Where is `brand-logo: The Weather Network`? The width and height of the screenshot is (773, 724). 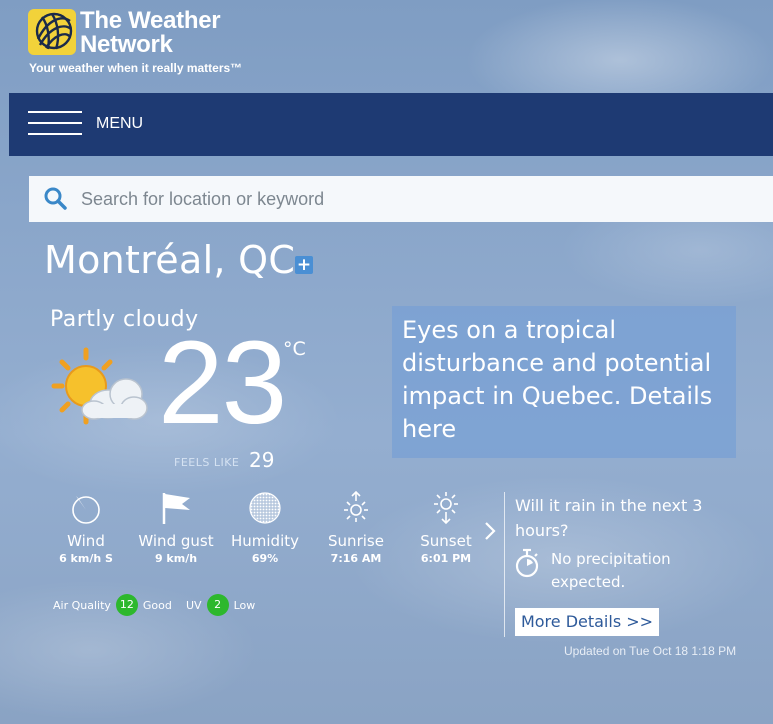
brand-logo: The Weather Network is located at coordinates (124, 32).